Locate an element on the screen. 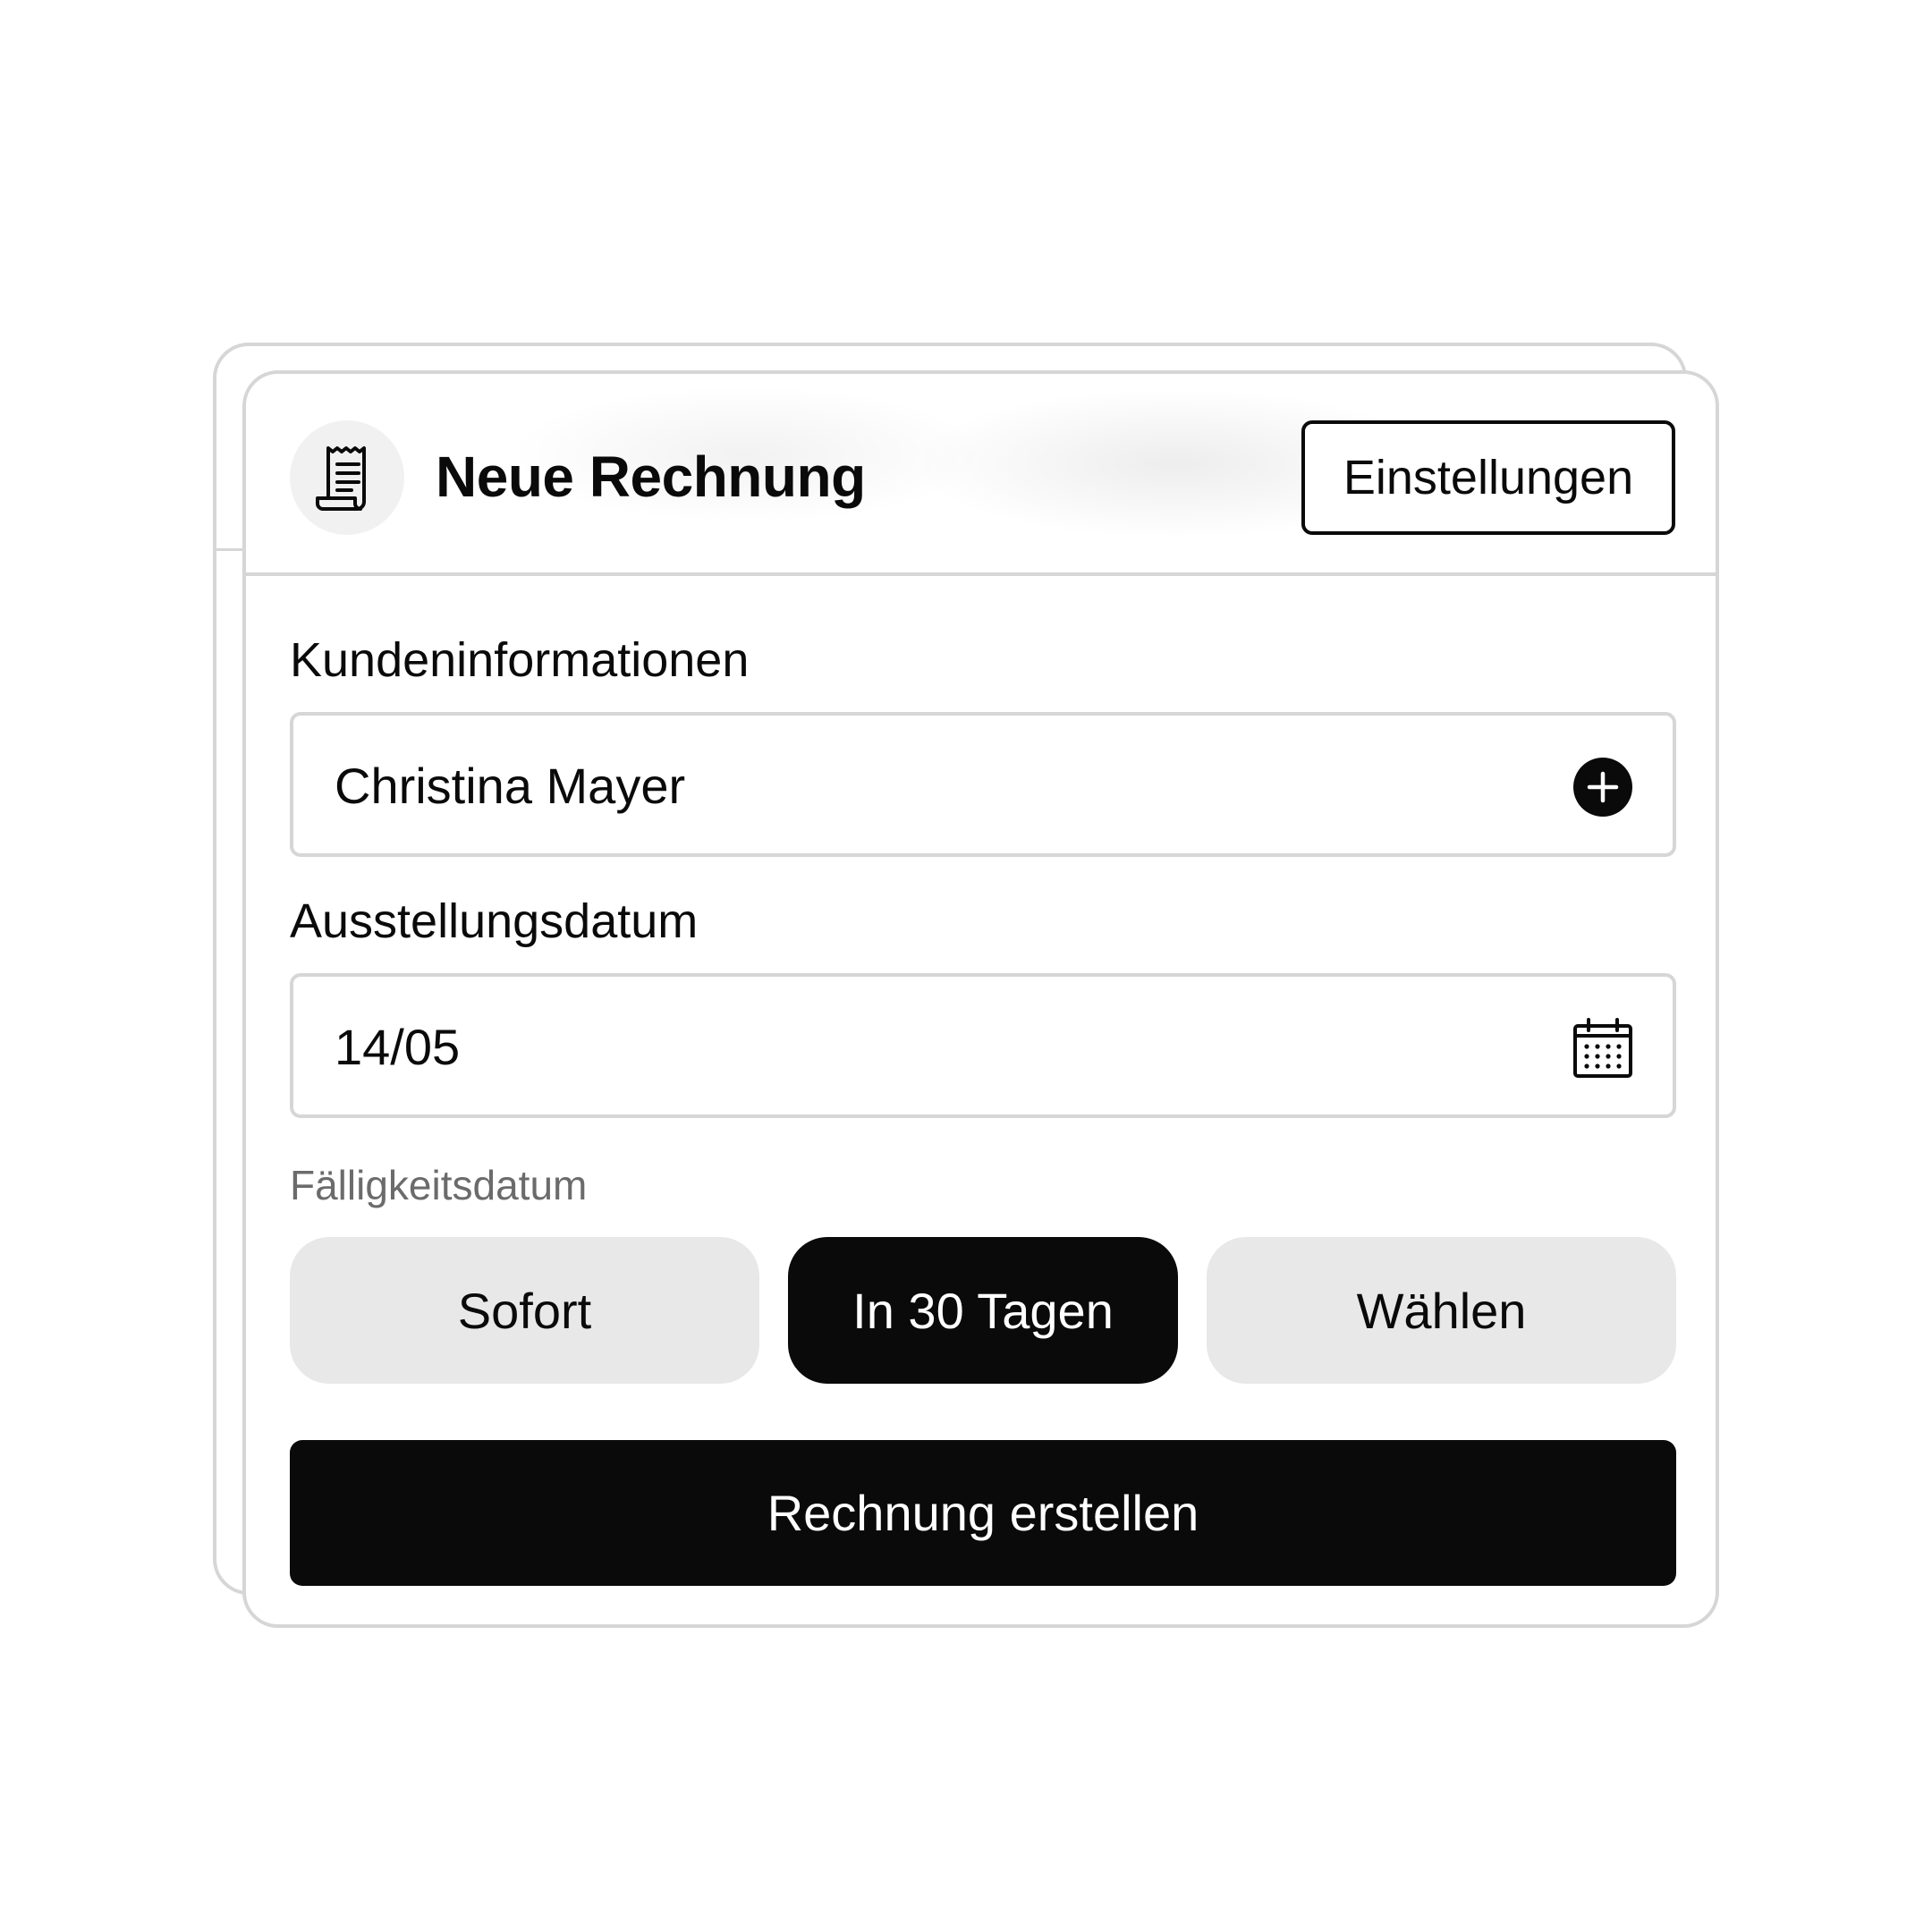  receipt-icon is located at coordinates (341, 478).